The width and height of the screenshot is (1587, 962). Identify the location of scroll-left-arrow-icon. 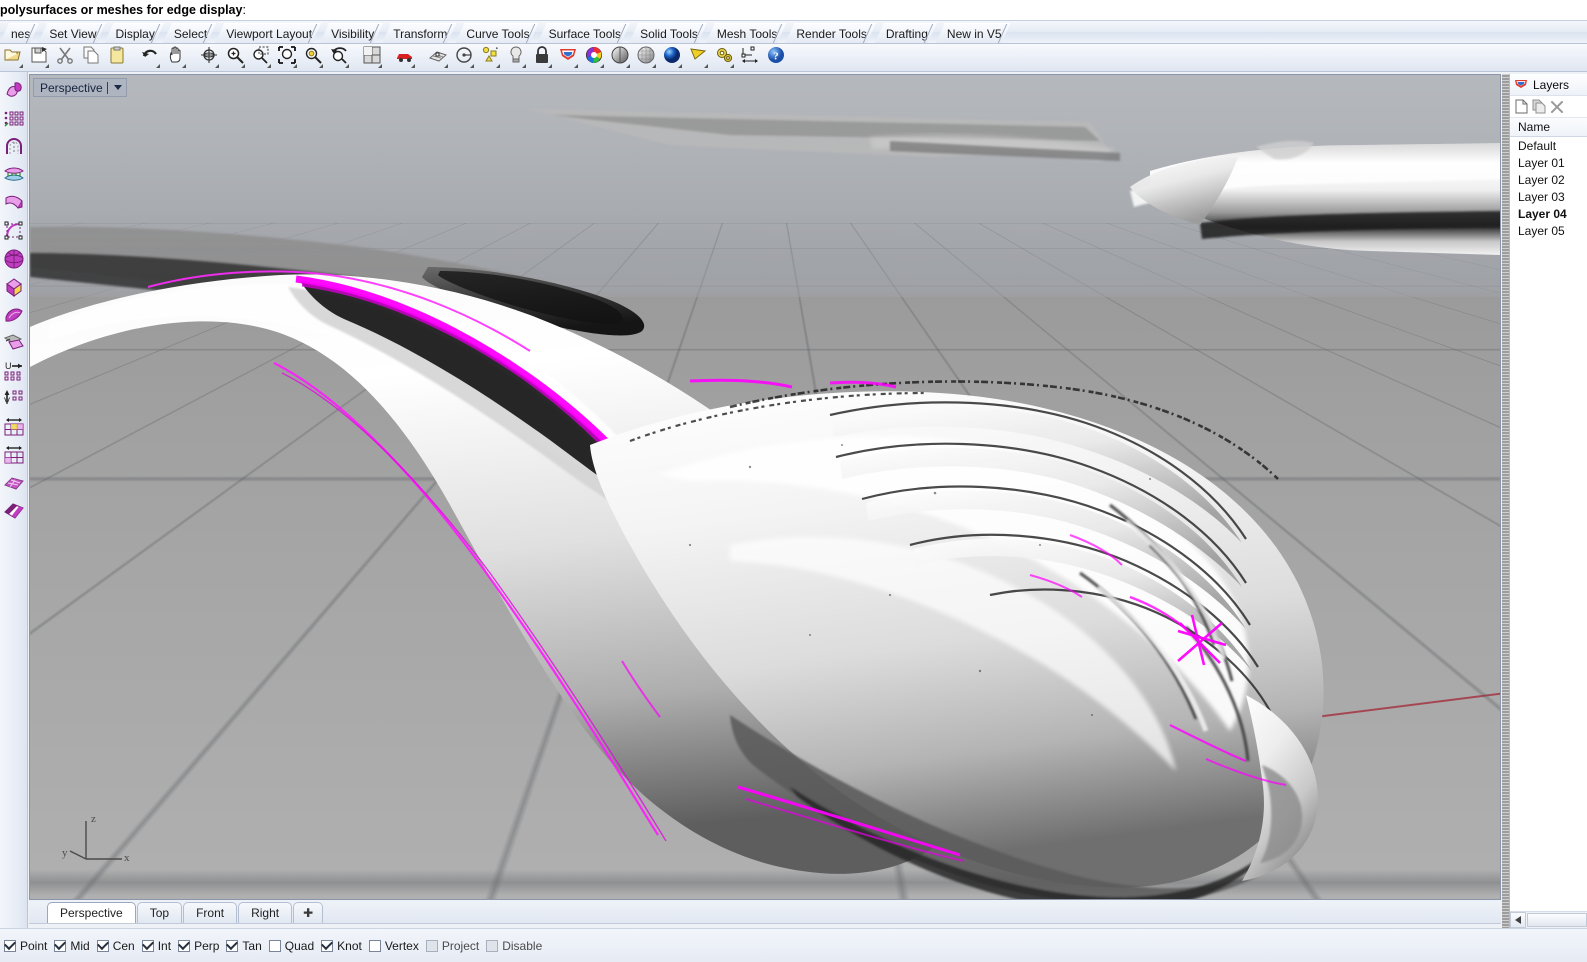
(1518, 920).